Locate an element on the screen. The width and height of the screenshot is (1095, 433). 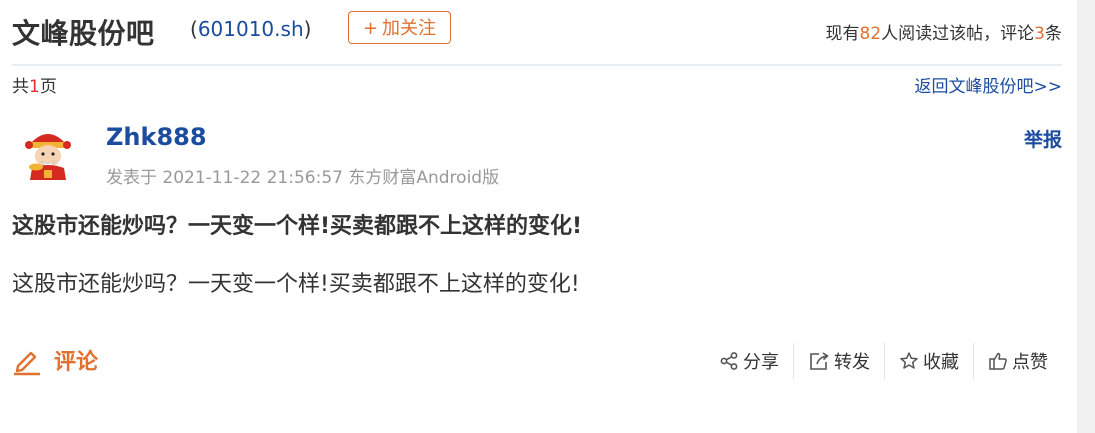
follow-button: + 加关注 is located at coordinates (399, 27).